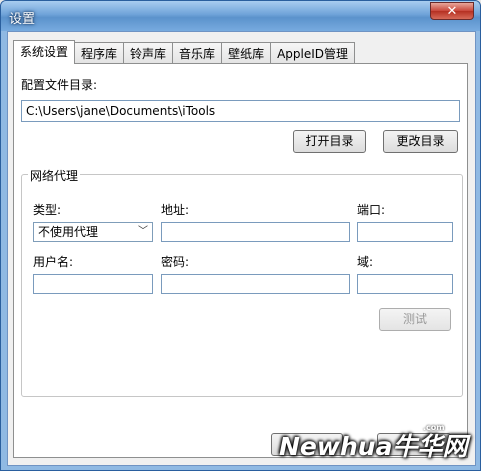 The width and height of the screenshot is (481, 471). Describe the element at coordinates (148, 53) in the screenshot. I see `tab-ringtone-library: 铃声库` at that location.